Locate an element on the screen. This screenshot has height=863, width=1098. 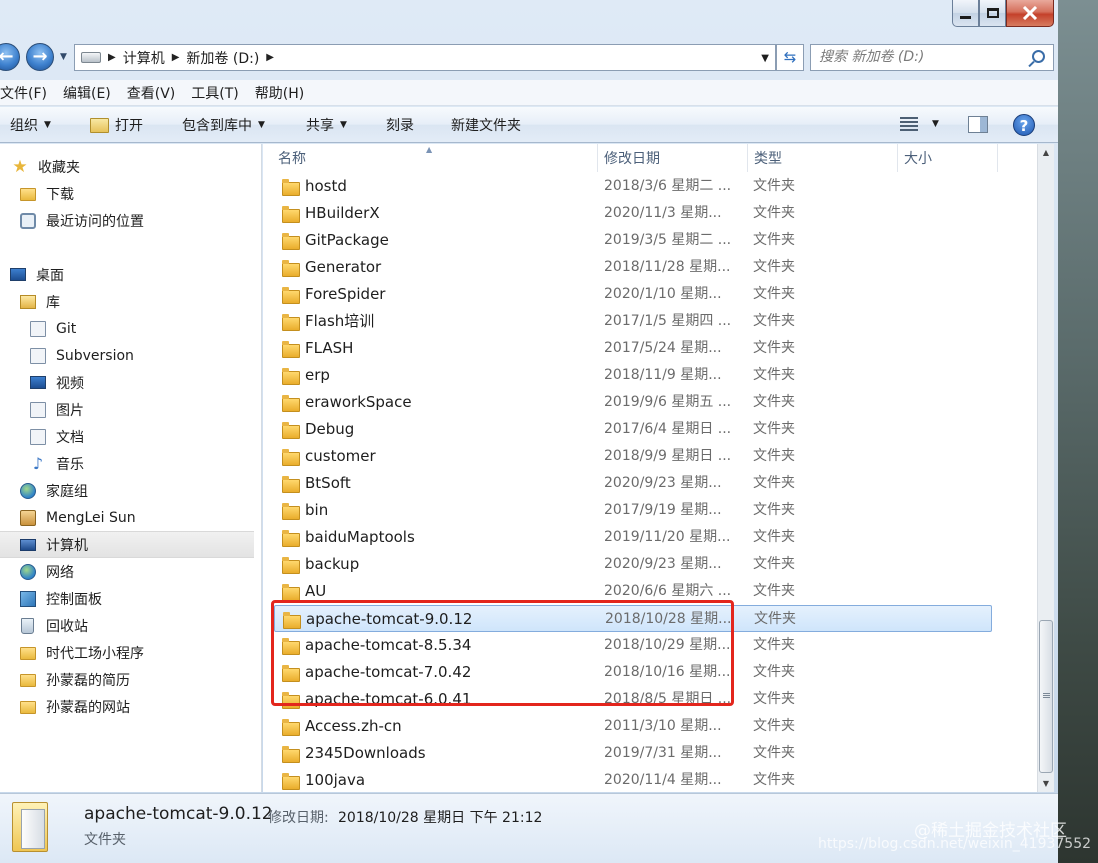
column-header-date: 修改日期 is located at coordinates (673, 158).